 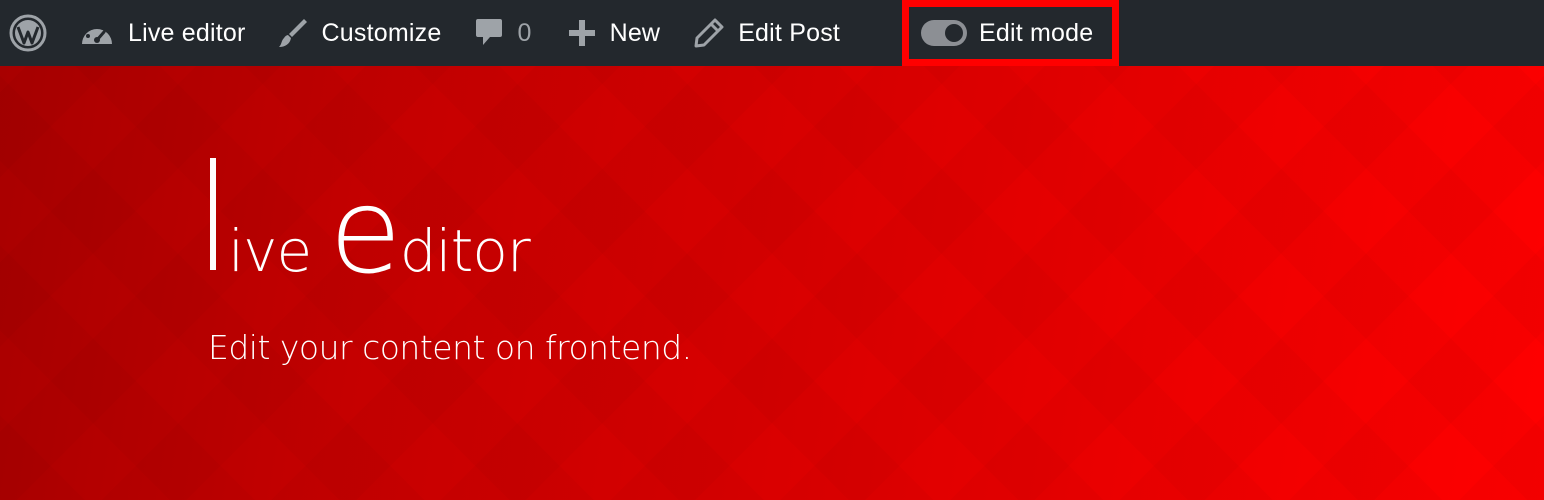 I want to click on new-menu: New, so click(x=614, y=33).